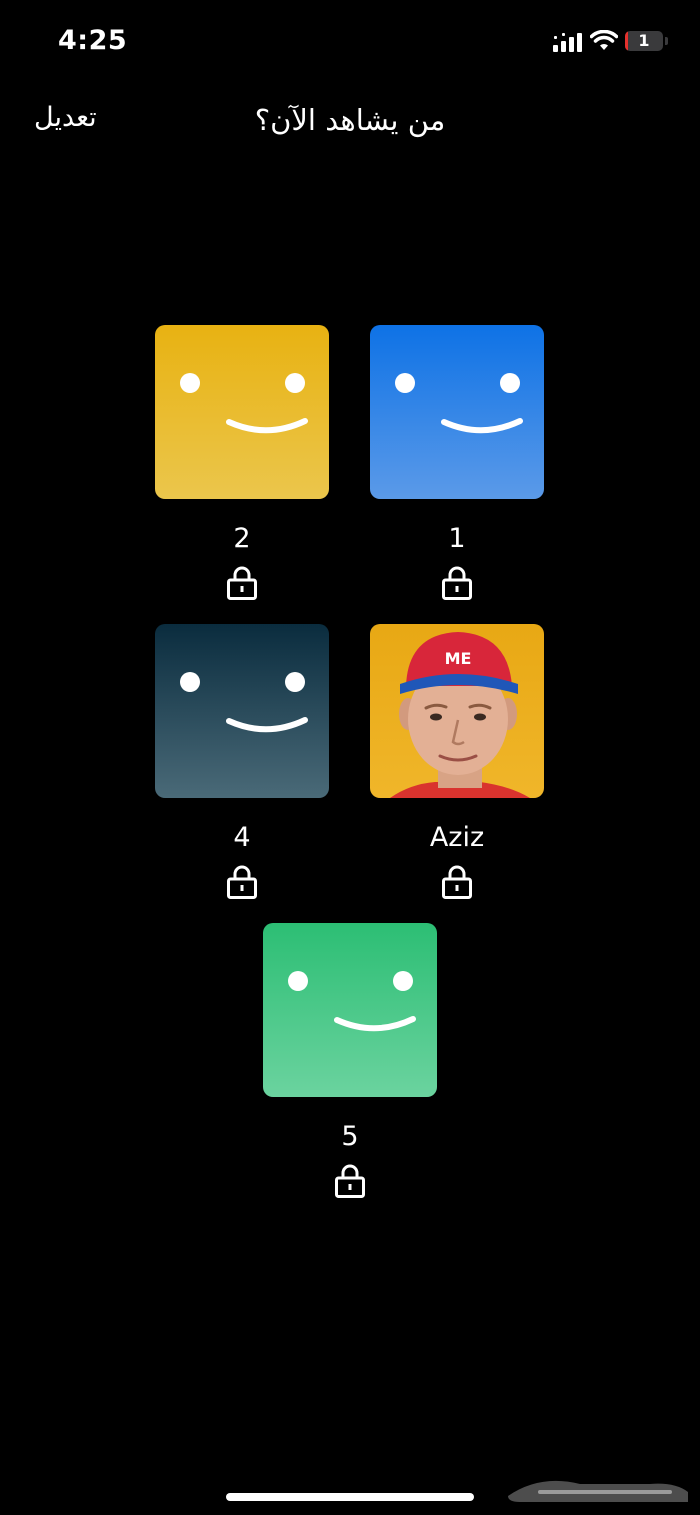 The image size is (700, 1515). I want to click on profile-name: 2, so click(242, 538).